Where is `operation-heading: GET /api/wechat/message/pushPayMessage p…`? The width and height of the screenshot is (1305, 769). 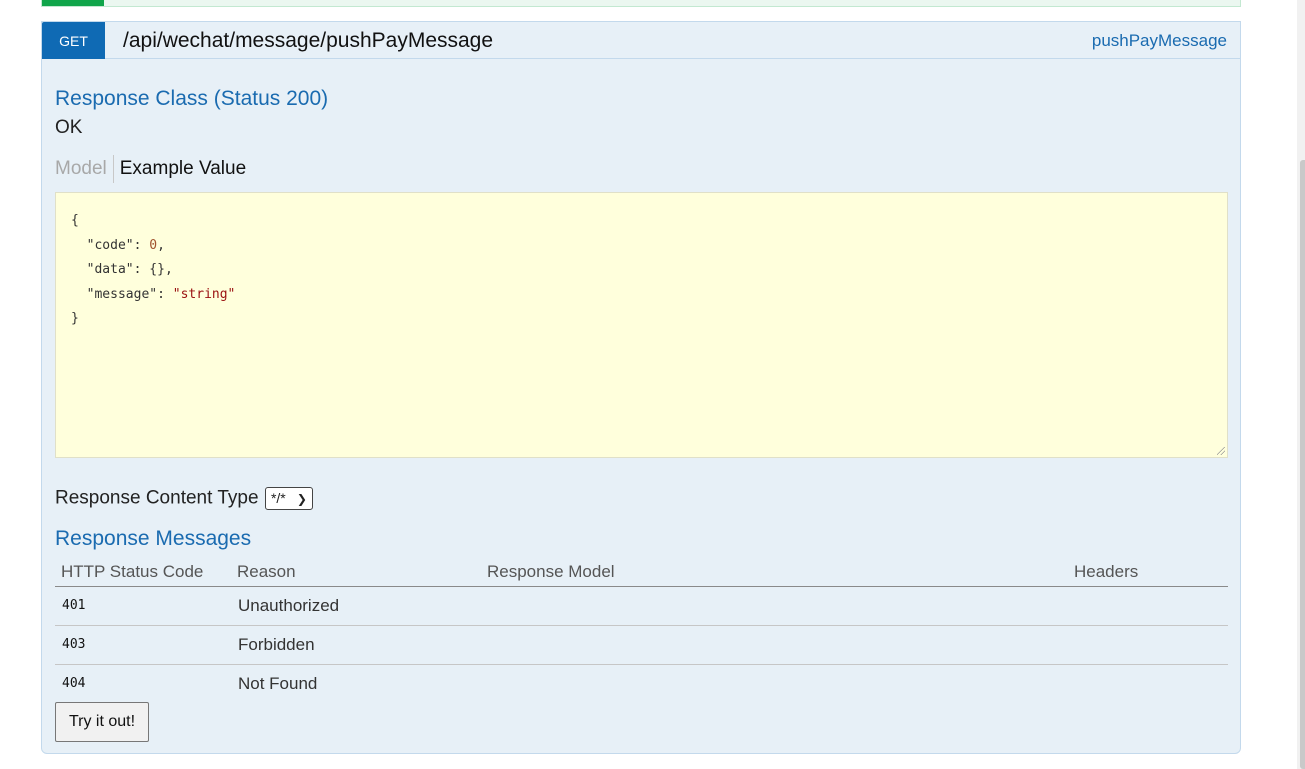 operation-heading: GET /api/wechat/message/pushPayMessage p… is located at coordinates (641, 40).